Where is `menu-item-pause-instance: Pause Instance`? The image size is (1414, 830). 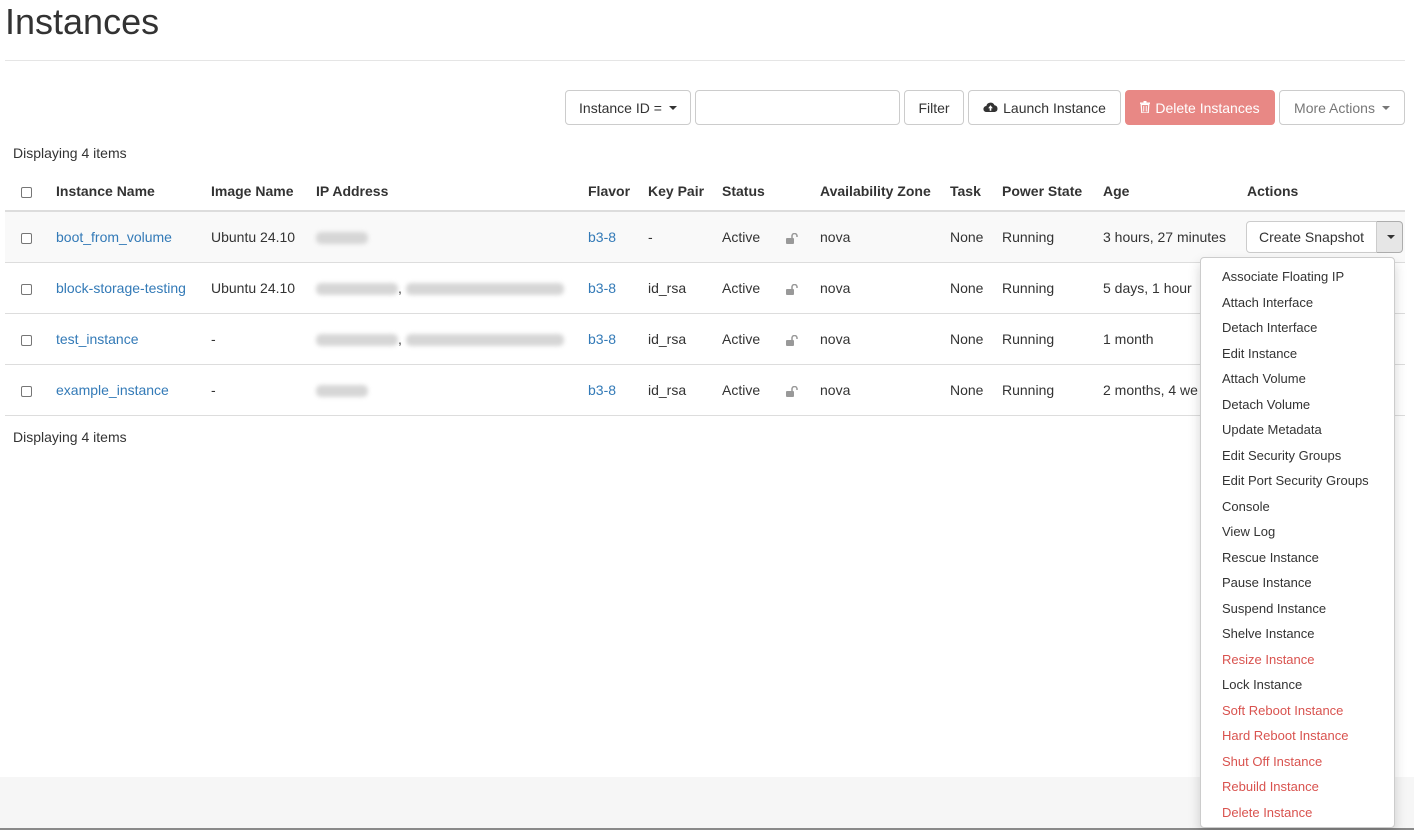 menu-item-pause-instance: Pause Instance is located at coordinates (1297, 583).